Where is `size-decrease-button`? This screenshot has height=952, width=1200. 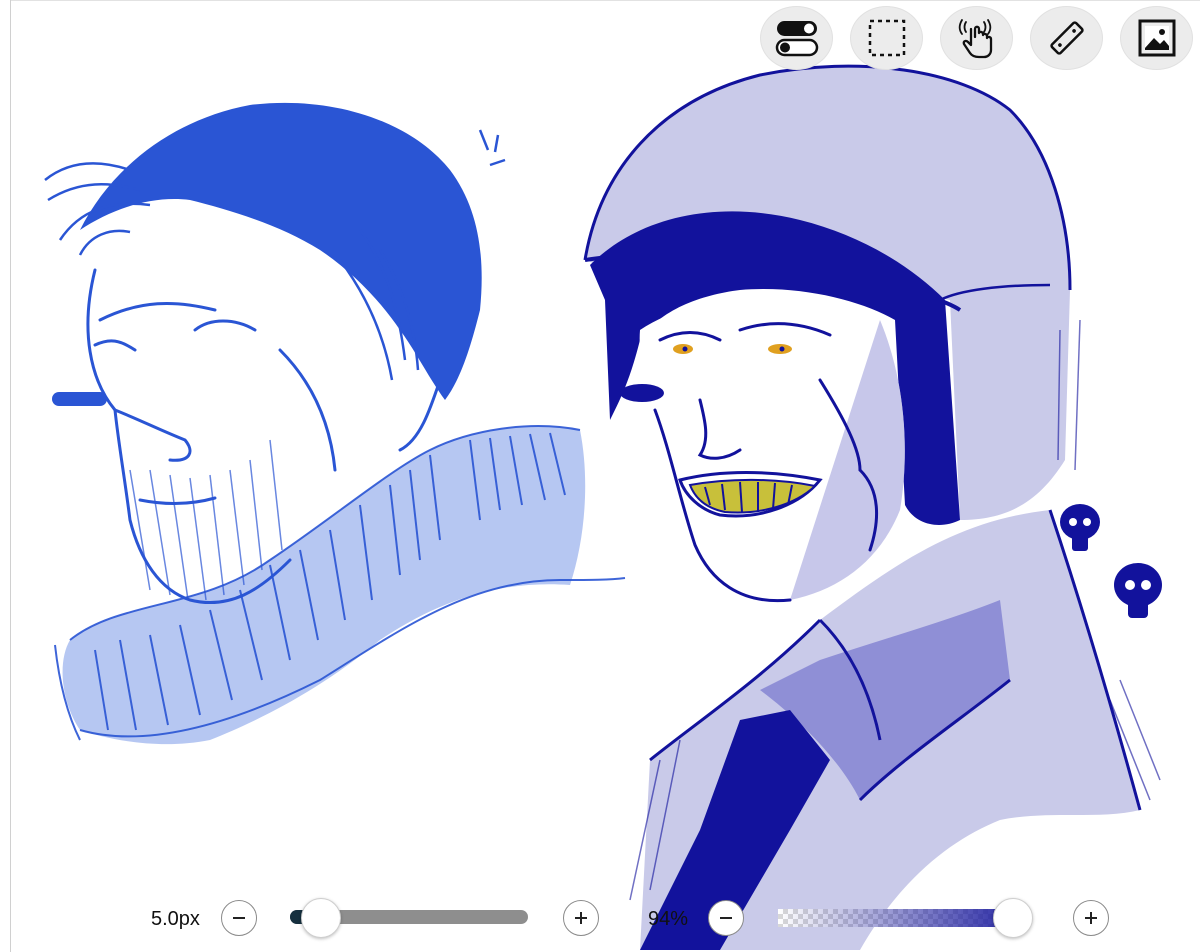 size-decrease-button is located at coordinates (239, 918).